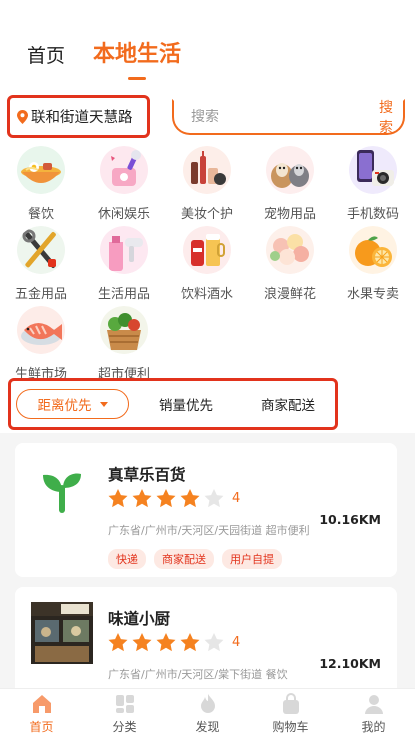  What do you see at coordinates (373, 704) in the screenshot?
I see `user-icon` at bounding box center [373, 704].